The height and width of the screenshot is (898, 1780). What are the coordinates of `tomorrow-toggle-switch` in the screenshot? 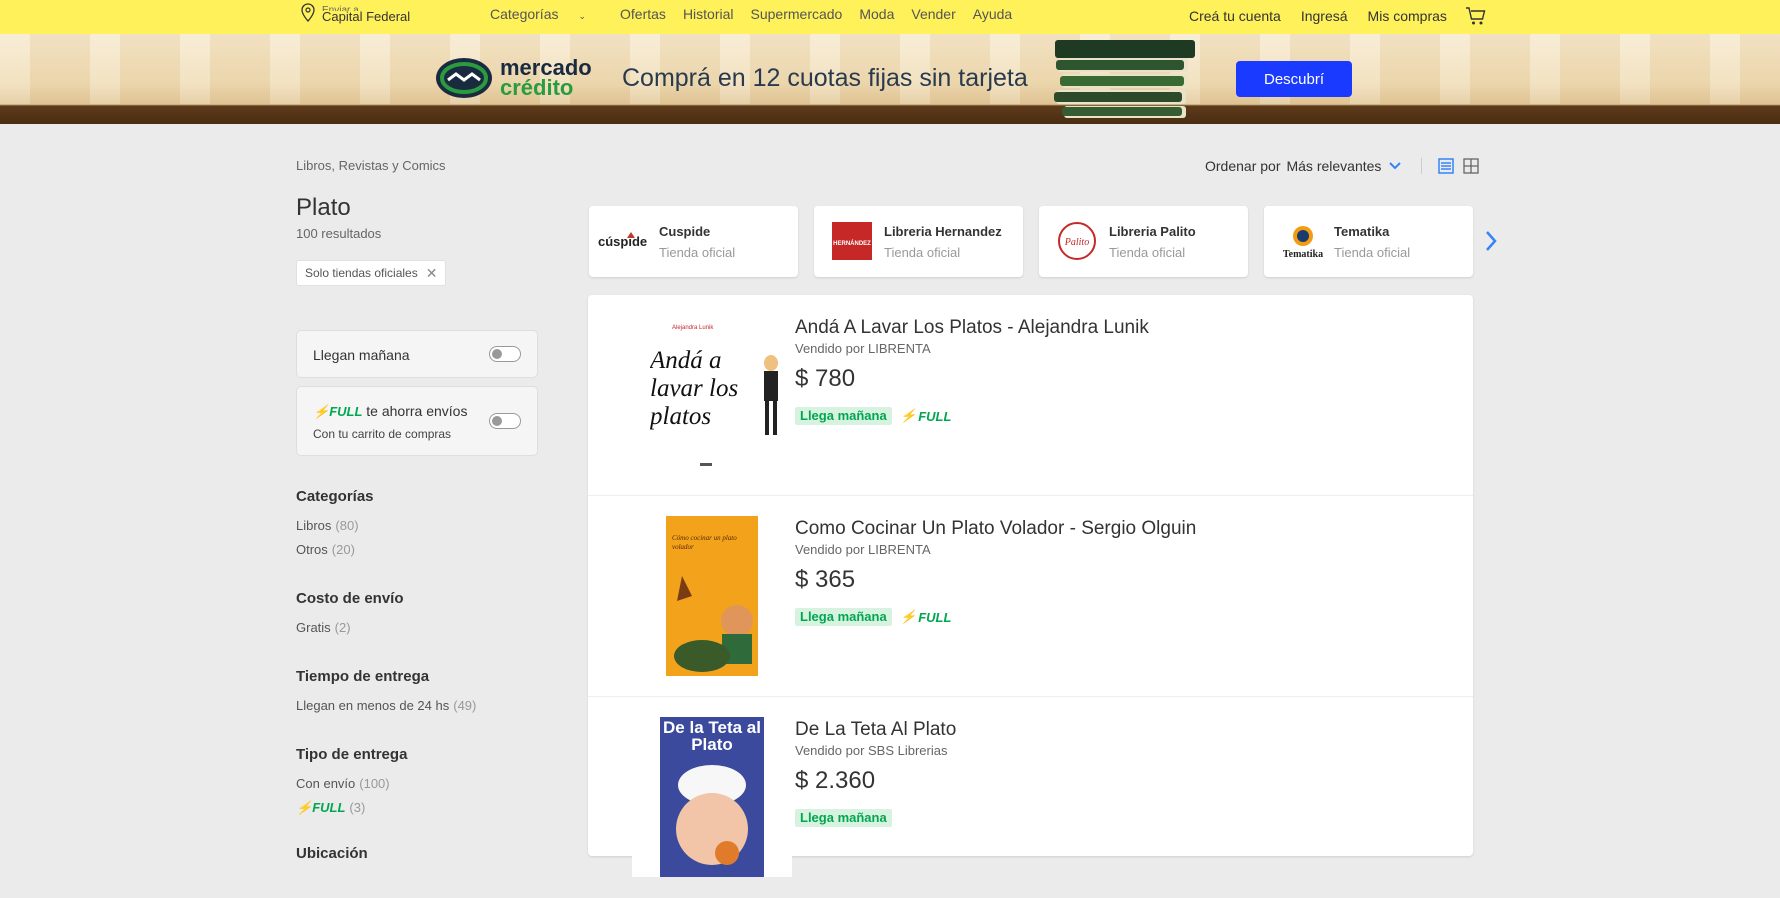 It's located at (505, 354).